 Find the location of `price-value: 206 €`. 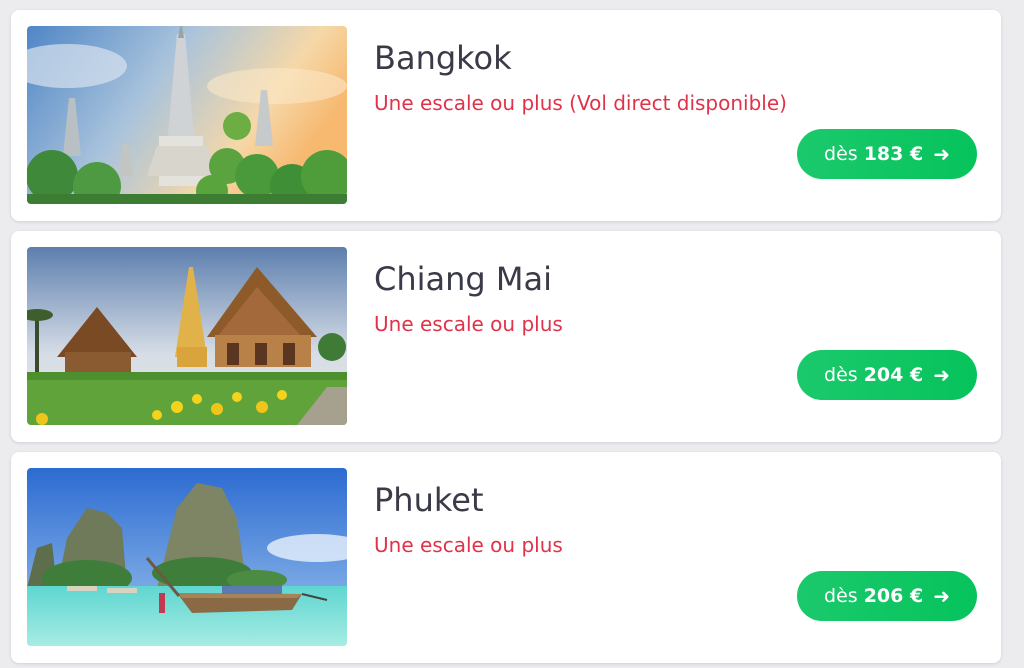

price-value: 206 € is located at coordinates (893, 596).